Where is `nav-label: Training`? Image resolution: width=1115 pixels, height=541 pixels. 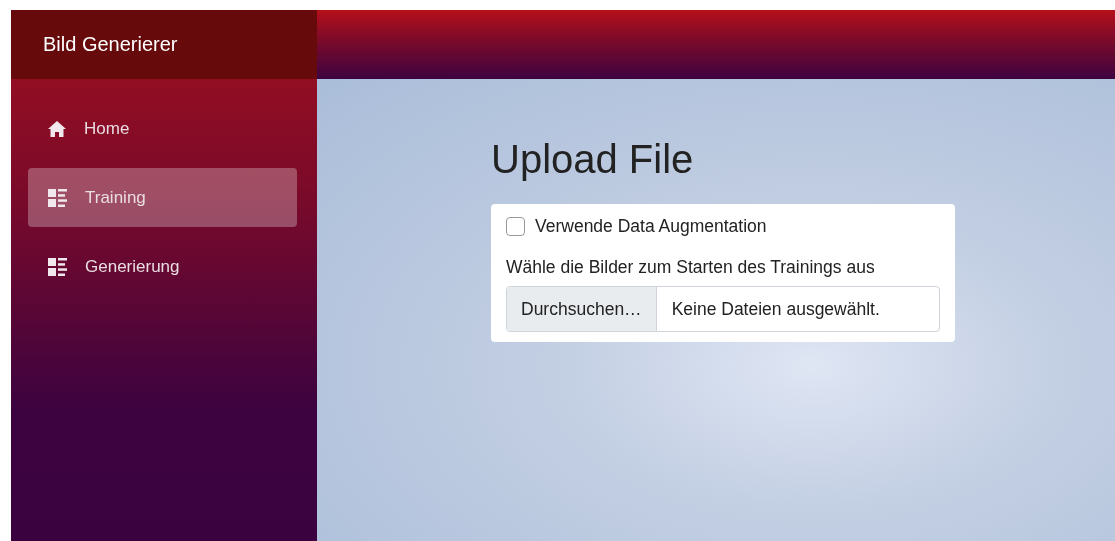
nav-label: Training is located at coordinates (115, 197).